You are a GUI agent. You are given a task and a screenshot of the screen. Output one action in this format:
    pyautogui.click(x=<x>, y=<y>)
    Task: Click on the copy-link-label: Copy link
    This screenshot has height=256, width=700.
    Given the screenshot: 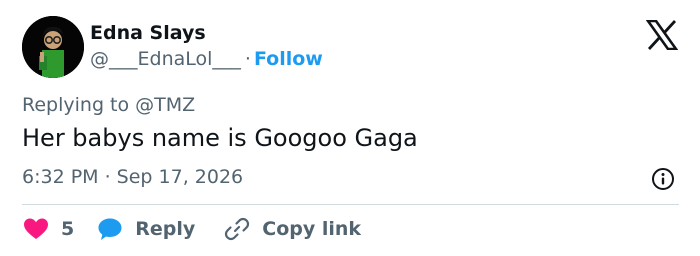 What is the action you would take?
    pyautogui.click(x=312, y=229)
    